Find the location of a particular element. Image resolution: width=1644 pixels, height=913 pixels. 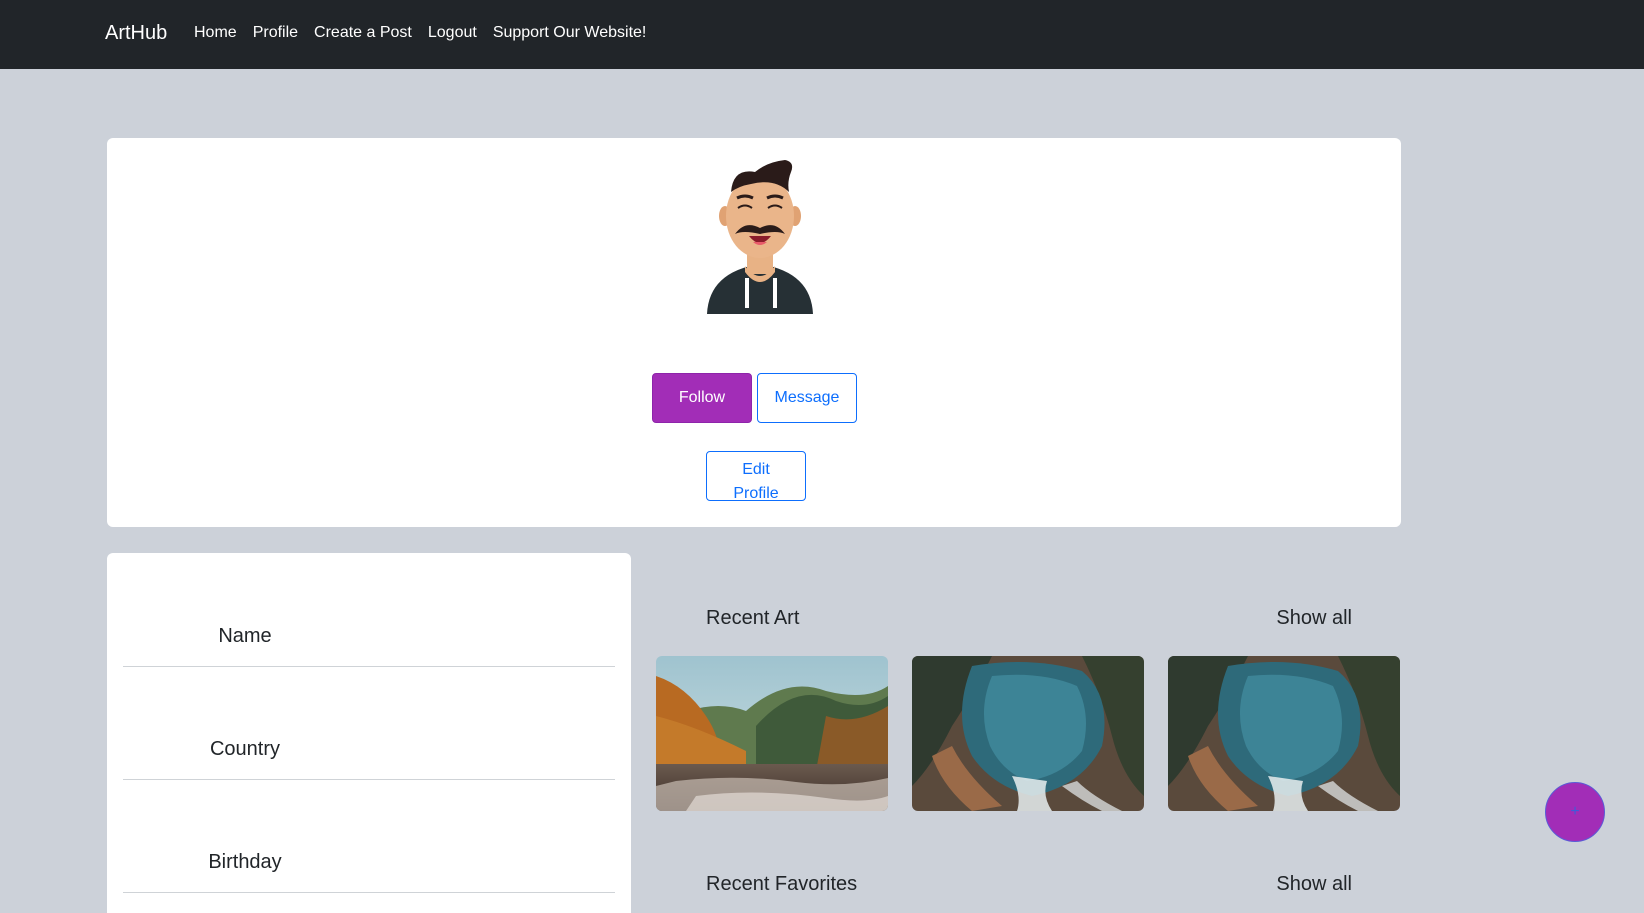

nav-link-logout: Logout is located at coordinates (452, 33).